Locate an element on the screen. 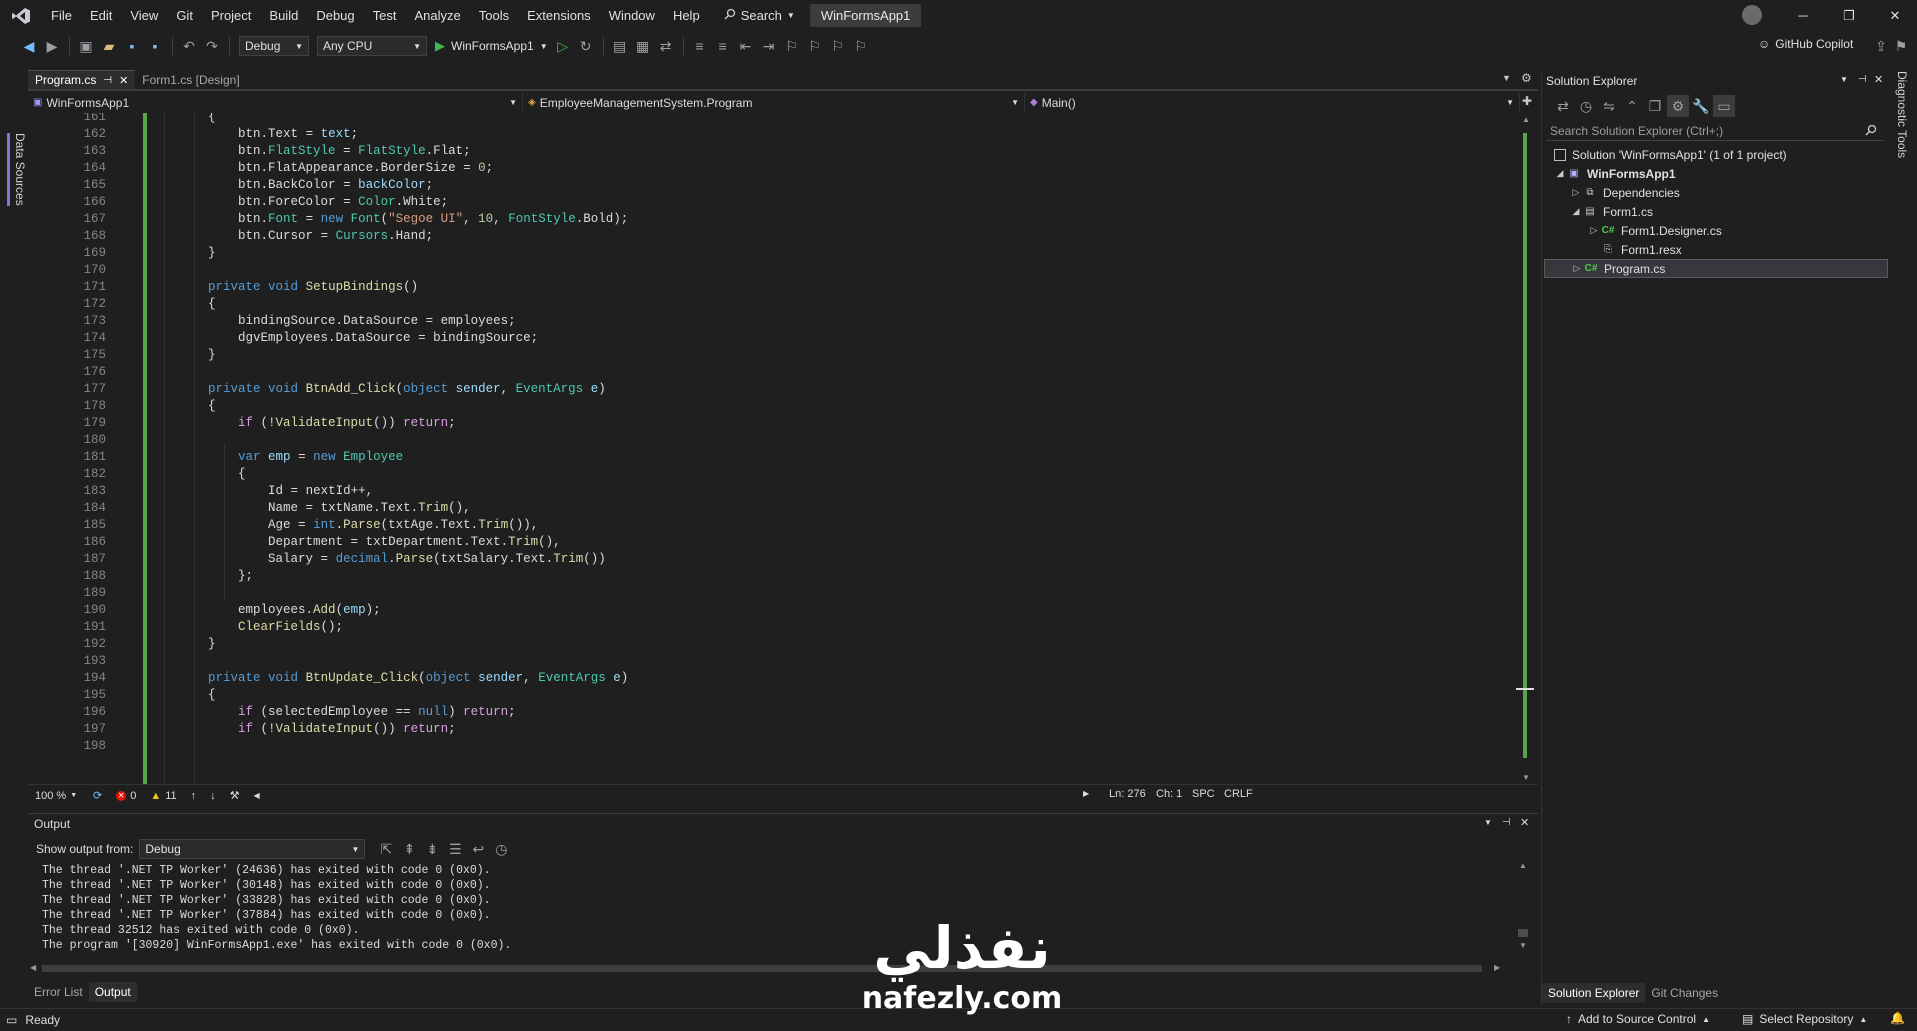 This screenshot has height=1031, width=1917. indent-icon: ⇥ is located at coordinates (769, 46).